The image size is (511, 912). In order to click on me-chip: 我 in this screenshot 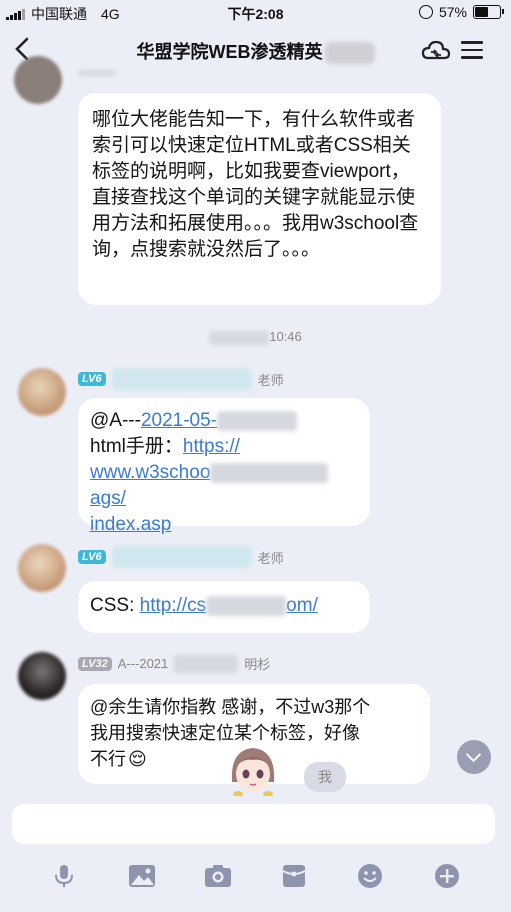, I will do `click(325, 777)`.